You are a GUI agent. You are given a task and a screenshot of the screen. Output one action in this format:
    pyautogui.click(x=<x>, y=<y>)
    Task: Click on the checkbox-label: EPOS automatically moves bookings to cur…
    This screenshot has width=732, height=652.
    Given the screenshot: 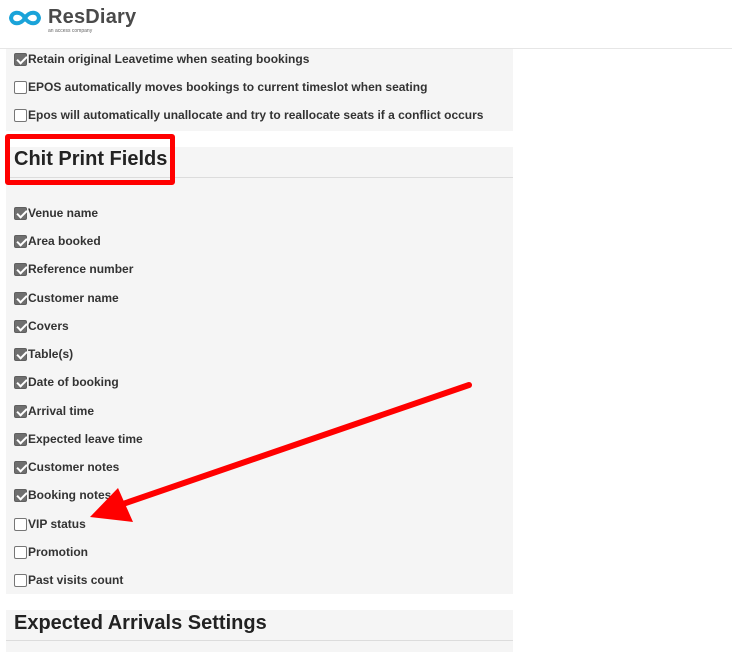 What is the action you would take?
    pyautogui.click(x=228, y=87)
    